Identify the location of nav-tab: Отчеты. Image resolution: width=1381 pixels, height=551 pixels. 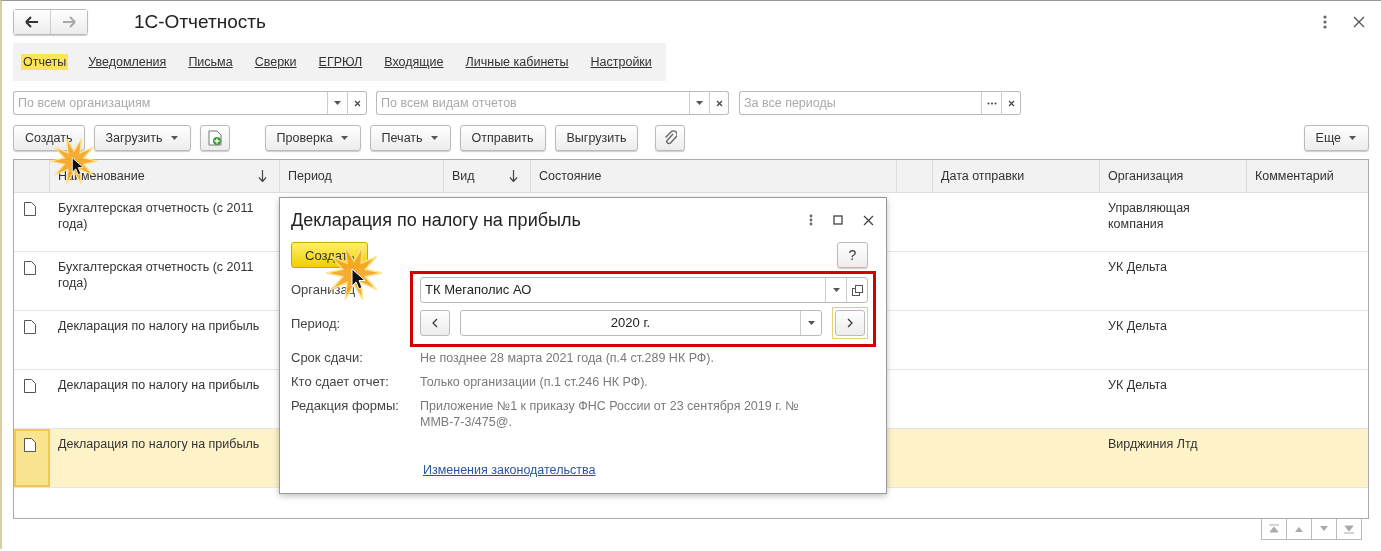
(45, 62).